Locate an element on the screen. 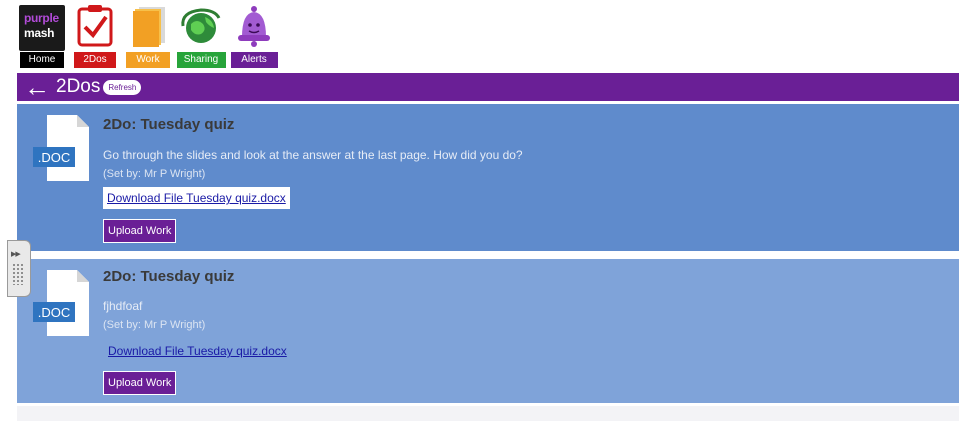 The height and width of the screenshot is (421, 959). checklist-icon is located at coordinates (95, 26).